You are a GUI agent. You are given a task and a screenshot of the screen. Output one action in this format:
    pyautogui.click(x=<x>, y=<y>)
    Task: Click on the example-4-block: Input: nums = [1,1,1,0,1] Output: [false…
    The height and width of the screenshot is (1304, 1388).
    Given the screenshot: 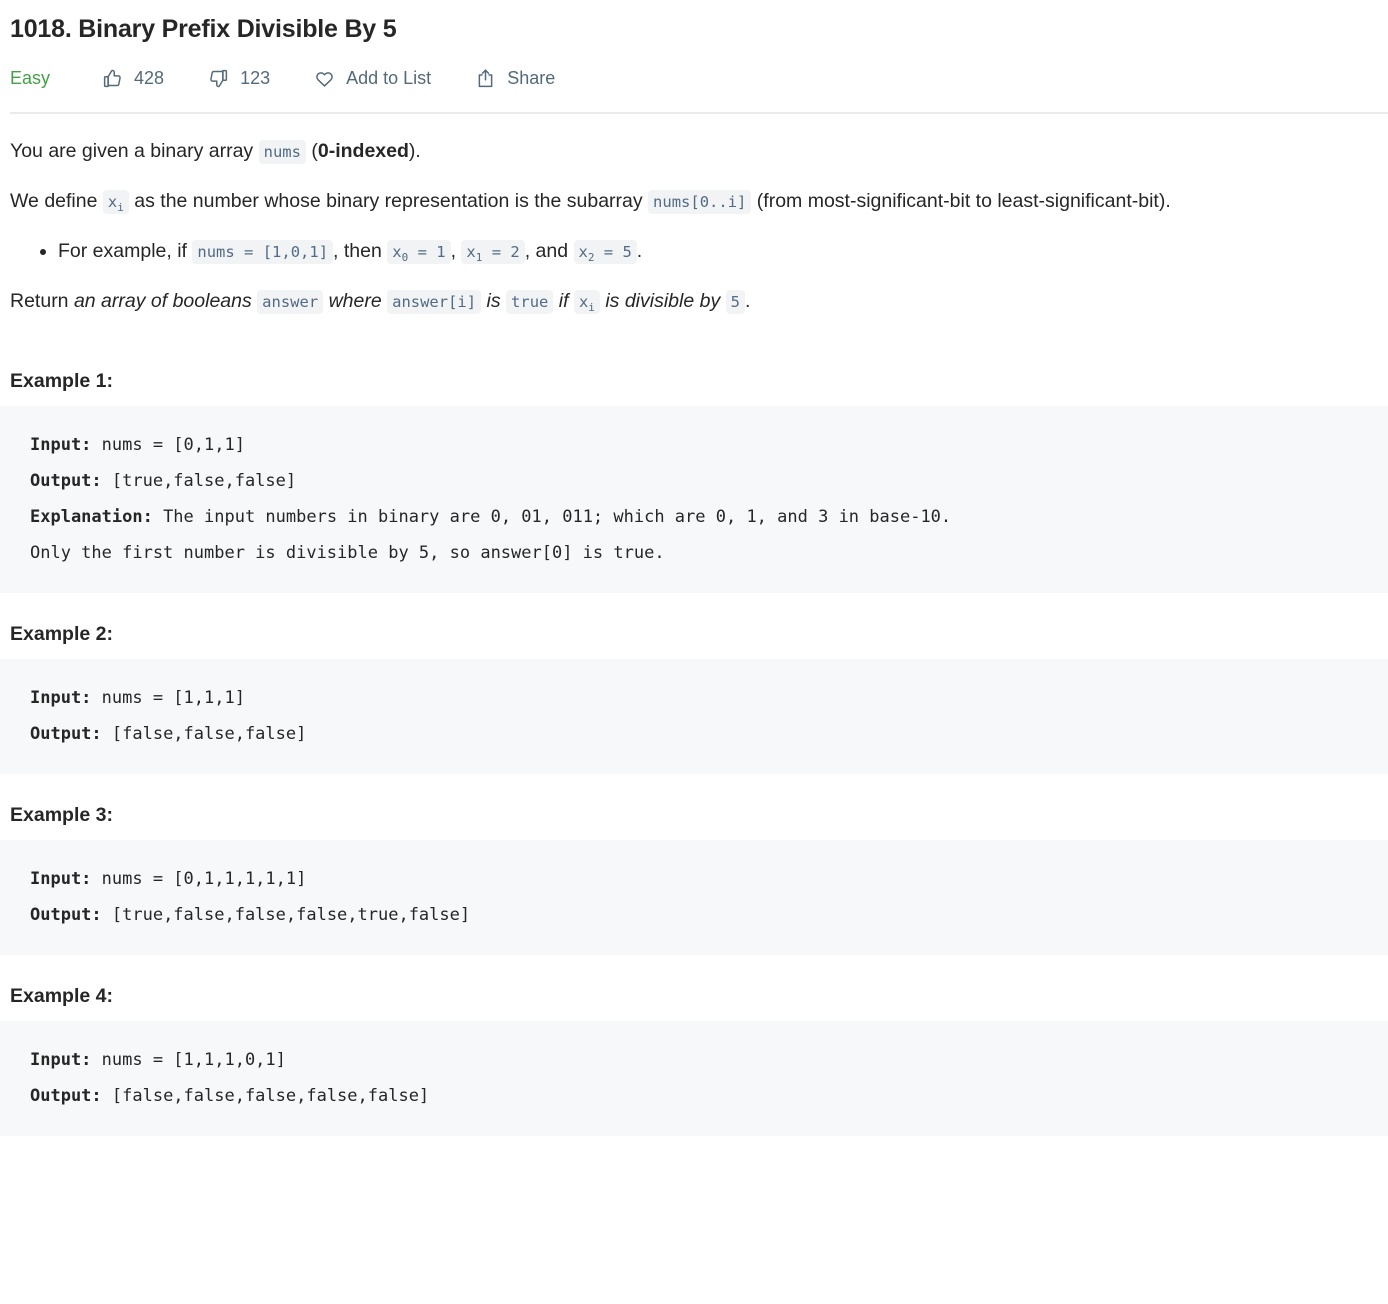 What is the action you would take?
    pyautogui.click(x=694, y=1079)
    